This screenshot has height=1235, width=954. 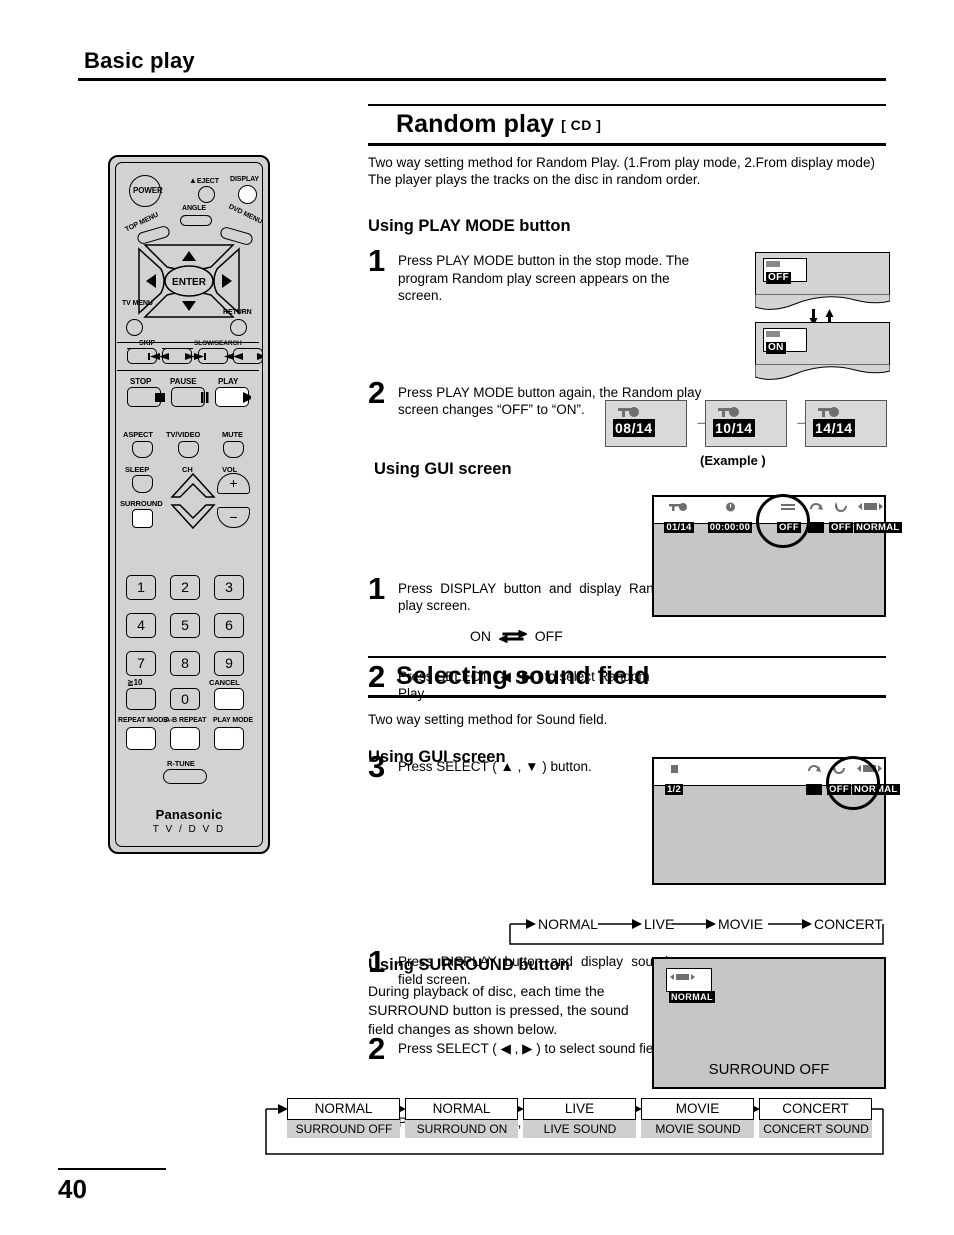 What do you see at coordinates (627, 125) in the screenshot?
I see `random-play-section-heading: Random play [ CD ]` at bounding box center [627, 125].